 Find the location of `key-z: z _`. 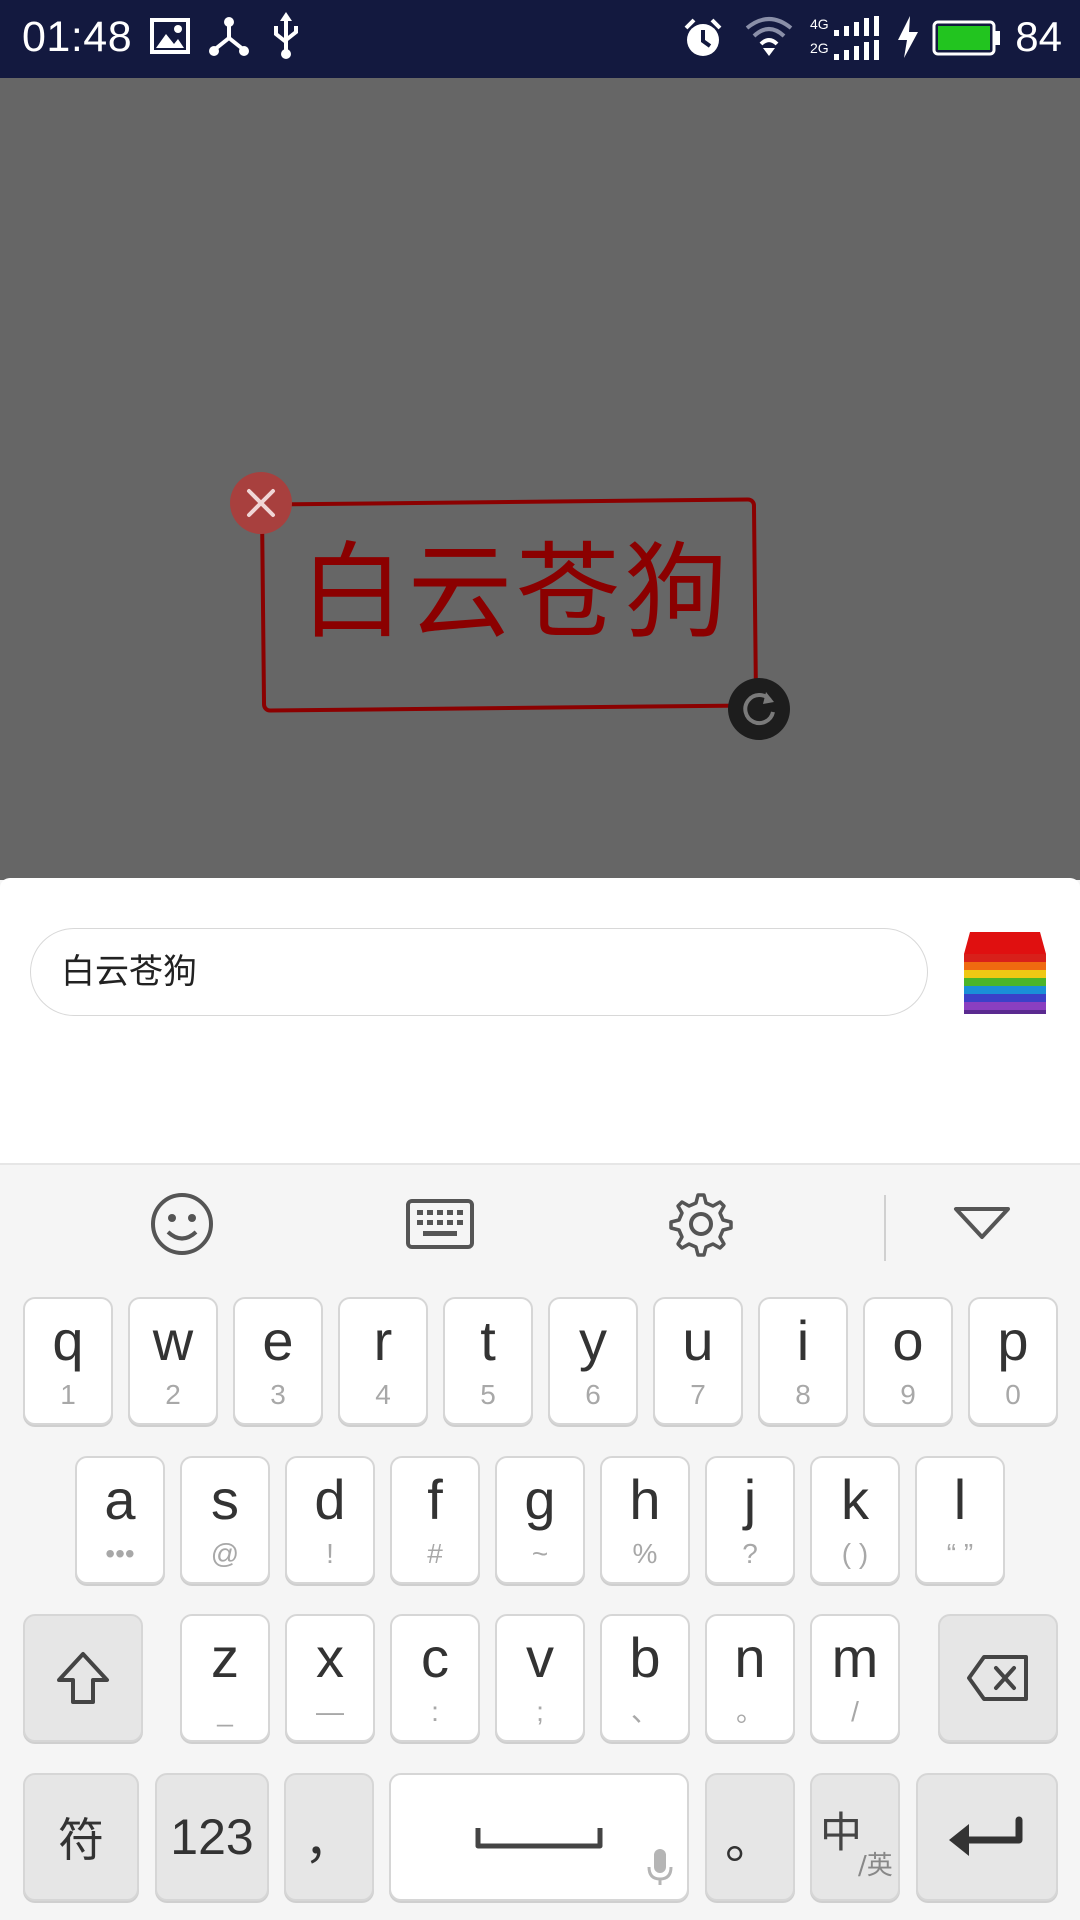

key-z: z _ is located at coordinates (225, 1678).